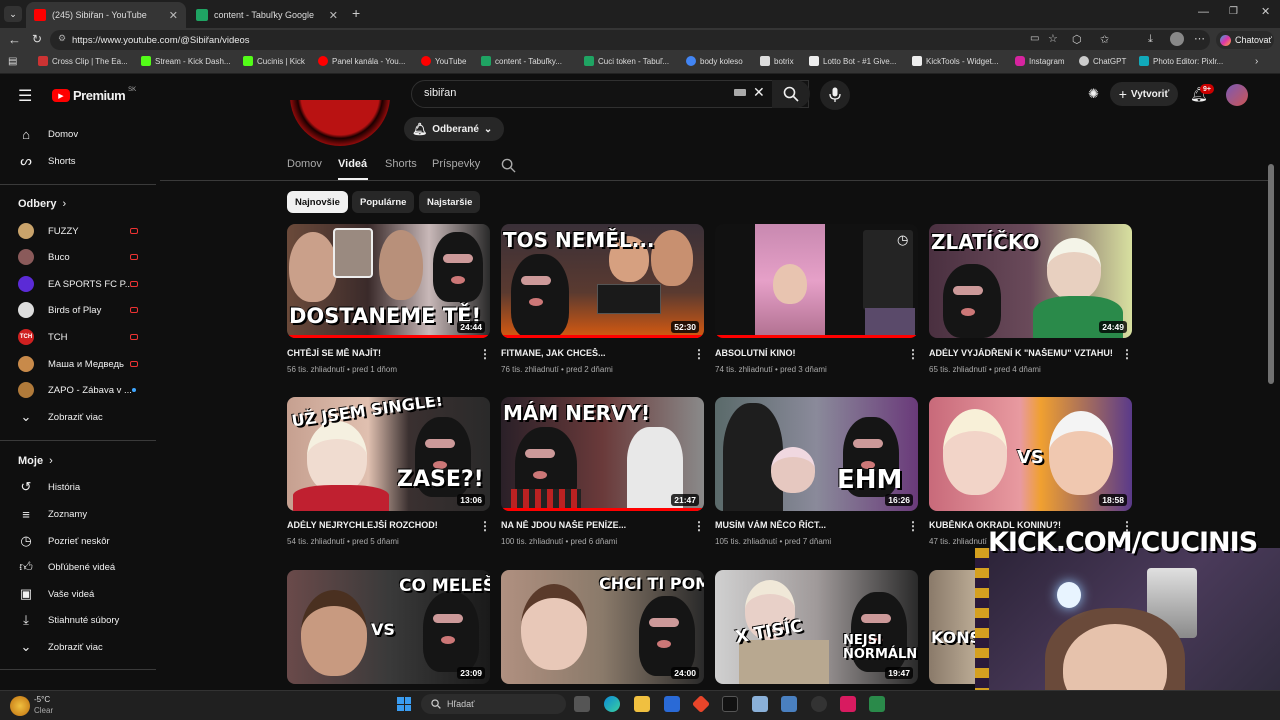 The height and width of the screenshot is (720, 1280). Describe the element at coordinates (835, 95) in the screenshot. I see `voice-search-button` at that location.